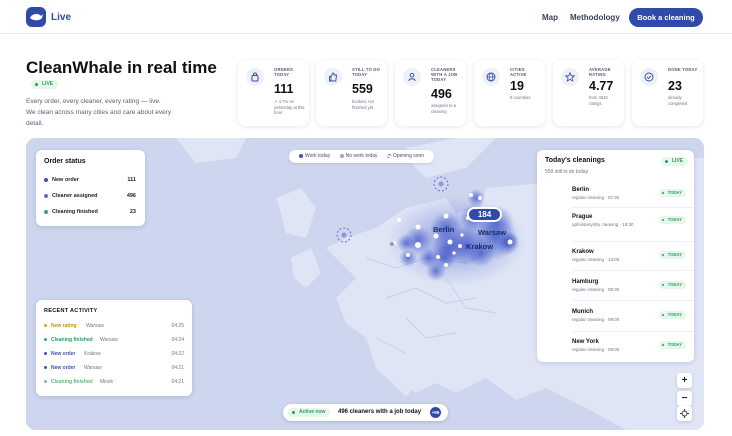 This screenshot has width=732, height=436. What do you see at coordinates (435, 412) in the screenshot?
I see `more-count-badge: +99` at bounding box center [435, 412].